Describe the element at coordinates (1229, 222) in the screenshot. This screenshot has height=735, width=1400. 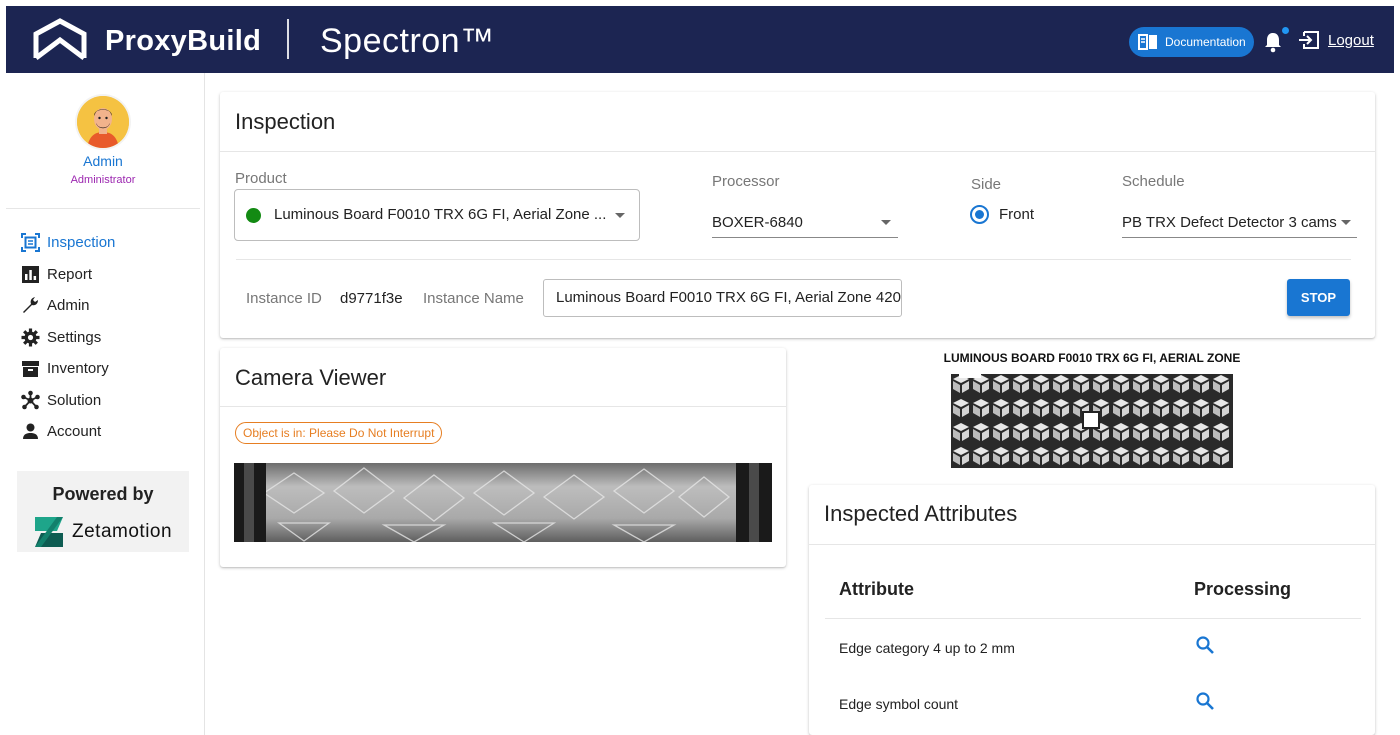
I see `schedule-value: PB TRX Defect Detector 3 cams` at that location.